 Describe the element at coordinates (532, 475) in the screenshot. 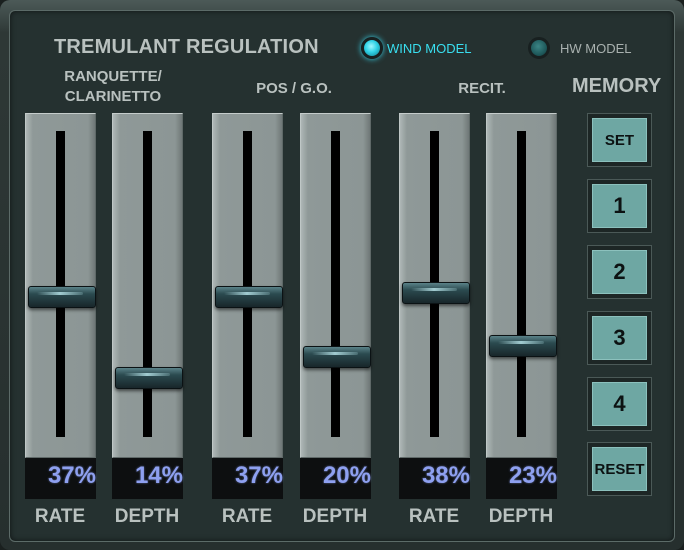

I see `fader-value: 23%` at that location.